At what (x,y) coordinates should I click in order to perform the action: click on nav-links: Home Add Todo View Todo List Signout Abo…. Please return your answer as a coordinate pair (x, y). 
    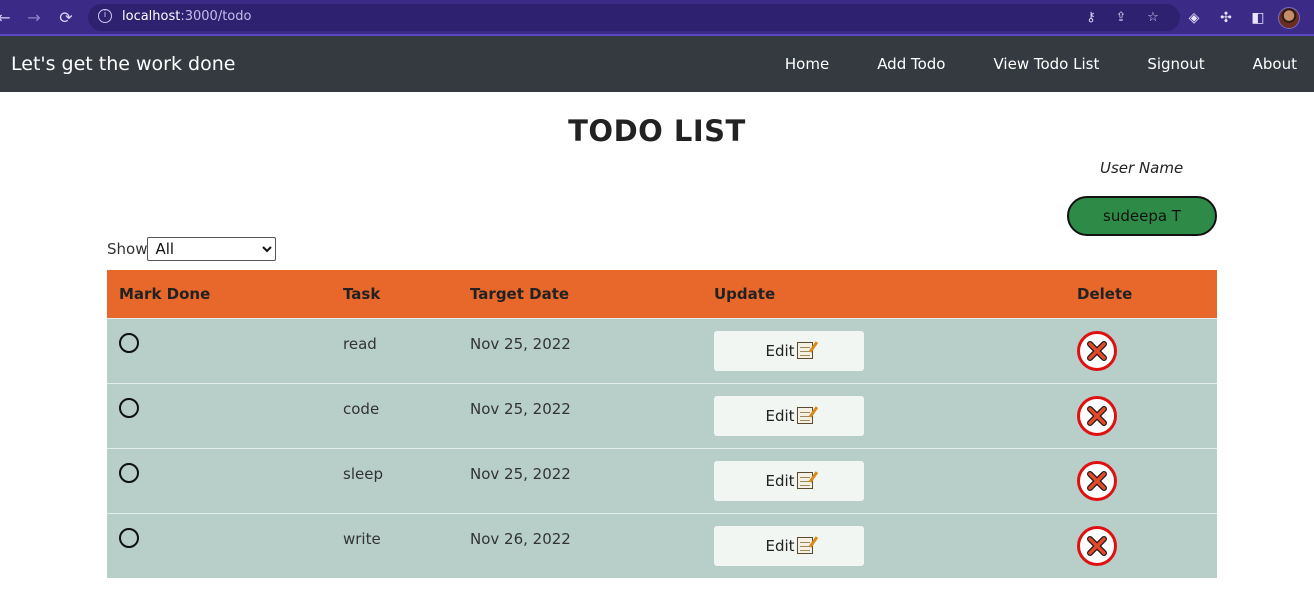
    Looking at the image, I should click on (1017, 64).